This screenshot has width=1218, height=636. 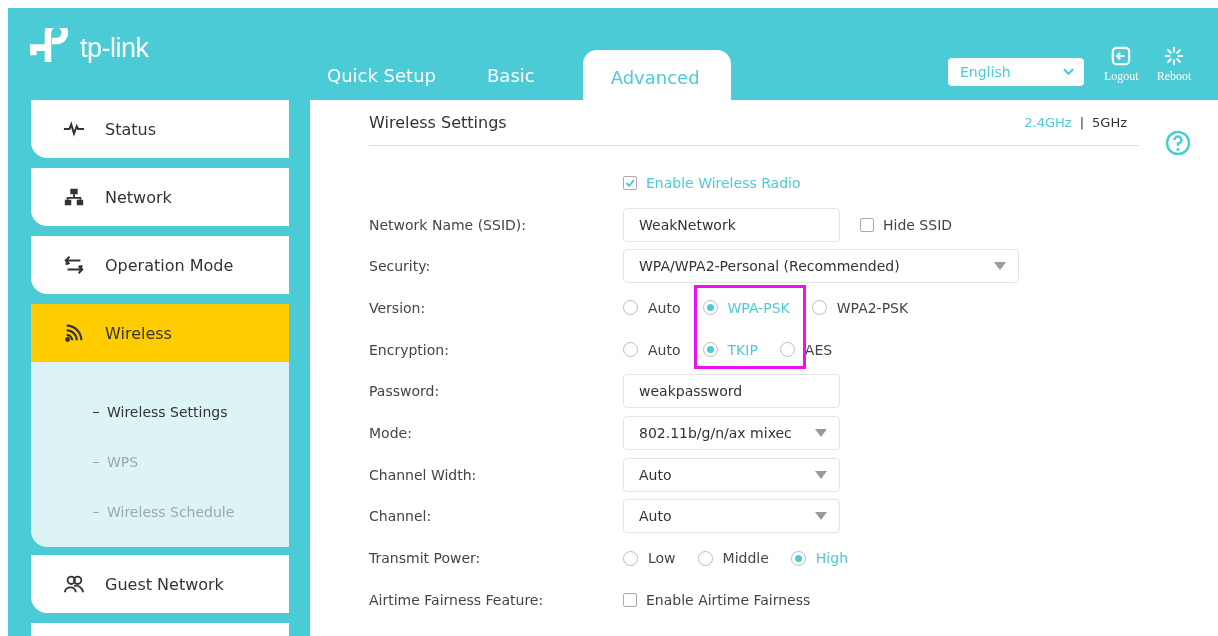 I want to click on field-label: Transmit Power:, so click(x=425, y=558).